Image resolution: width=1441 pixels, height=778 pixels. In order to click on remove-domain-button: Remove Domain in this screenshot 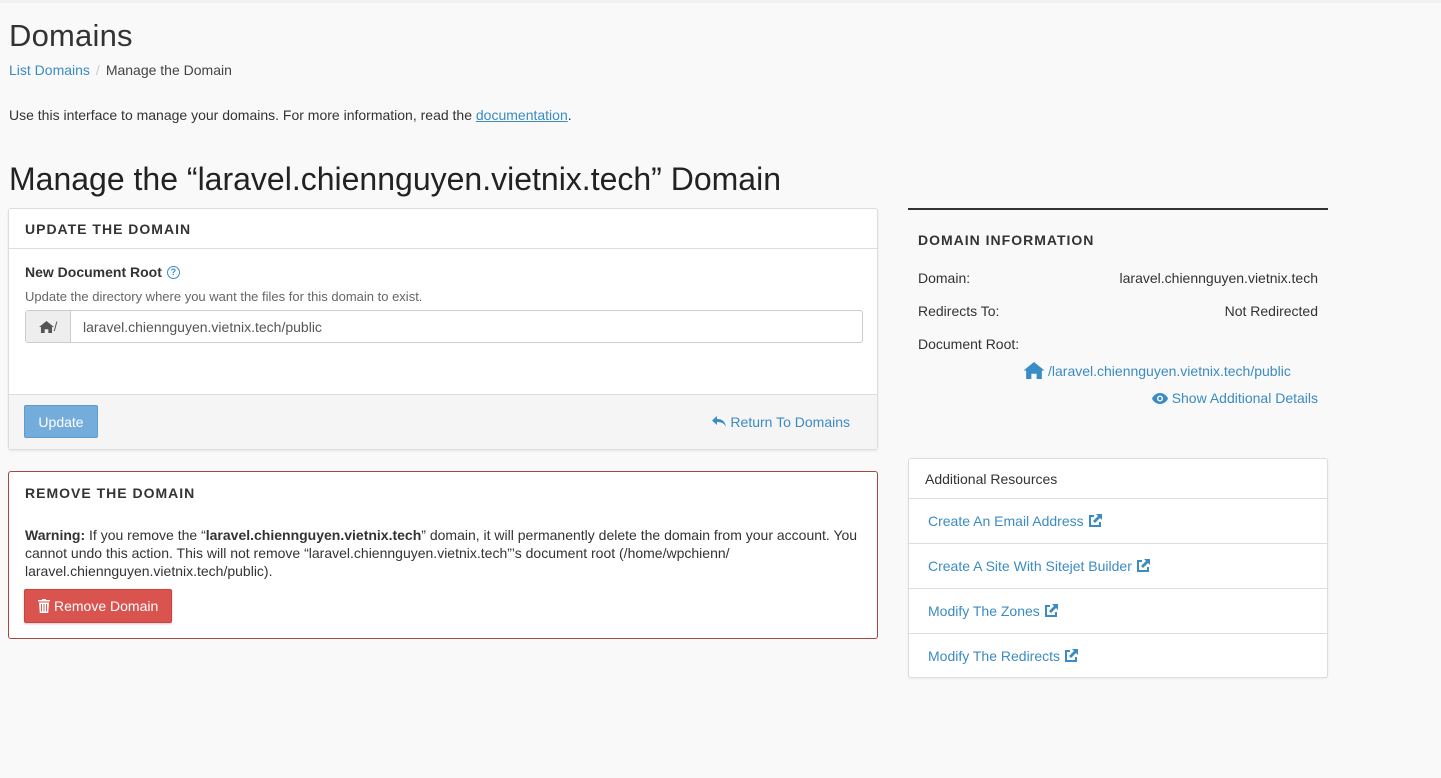, I will do `click(98, 606)`.